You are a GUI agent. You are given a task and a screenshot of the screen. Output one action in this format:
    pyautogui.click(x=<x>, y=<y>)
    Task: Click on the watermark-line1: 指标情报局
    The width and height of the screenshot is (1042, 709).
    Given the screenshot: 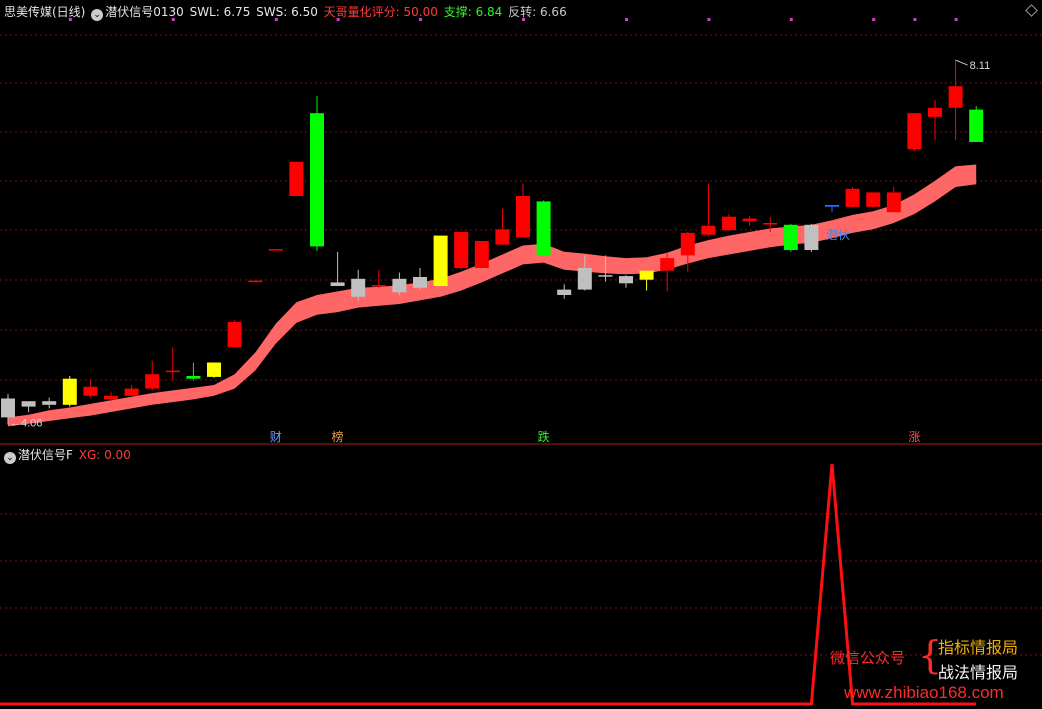 What is the action you would take?
    pyautogui.click(x=978, y=647)
    